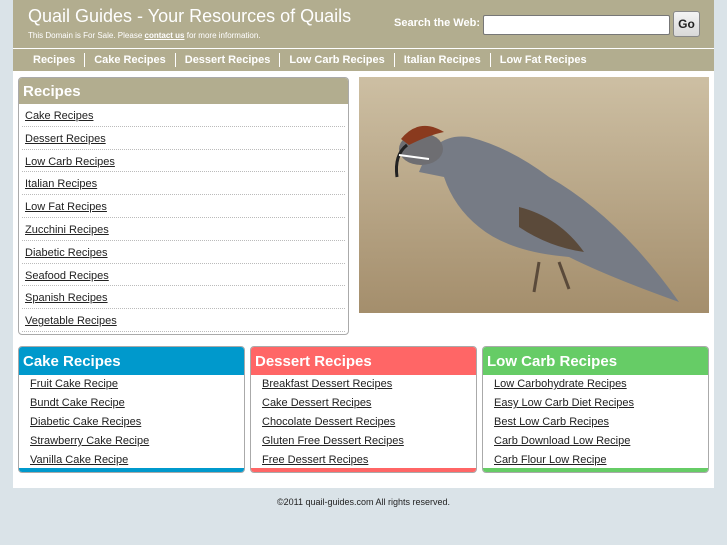 This screenshot has height=545, width=727. What do you see at coordinates (61, 184) in the screenshot?
I see `sidebar-link: Italian Recipes` at bounding box center [61, 184].